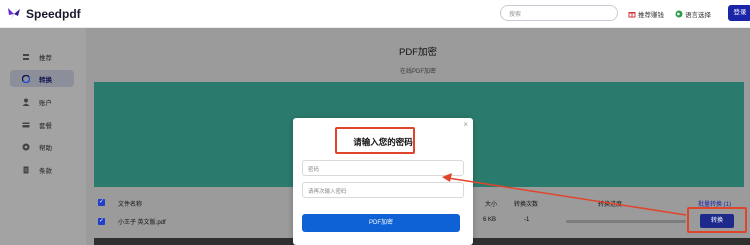 This screenshot has height=245, width=750. Describe the element at coordinates (142, 223) in the screenshot. I see `file-name: 小王子 英文版.pdf` at that location.